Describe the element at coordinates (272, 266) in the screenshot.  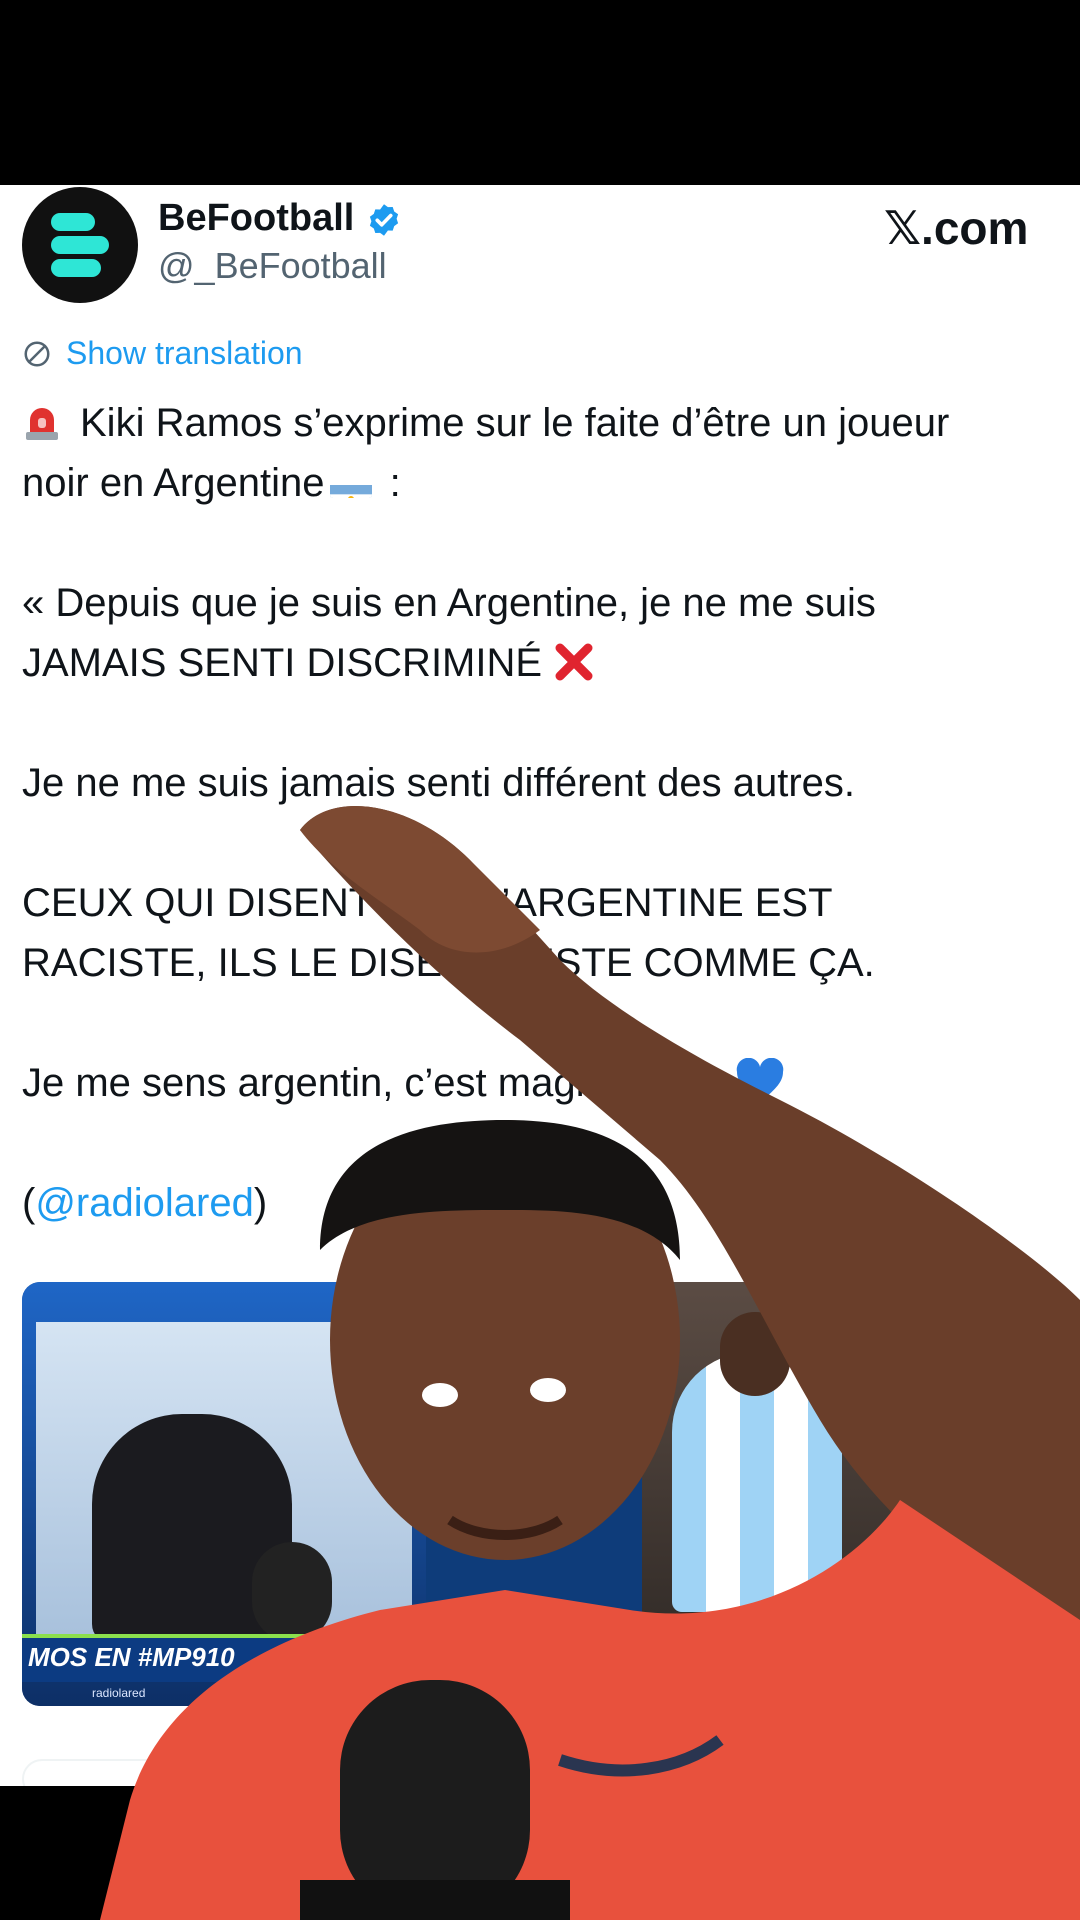
I see `account-handle: @_BeFootball` at that location.